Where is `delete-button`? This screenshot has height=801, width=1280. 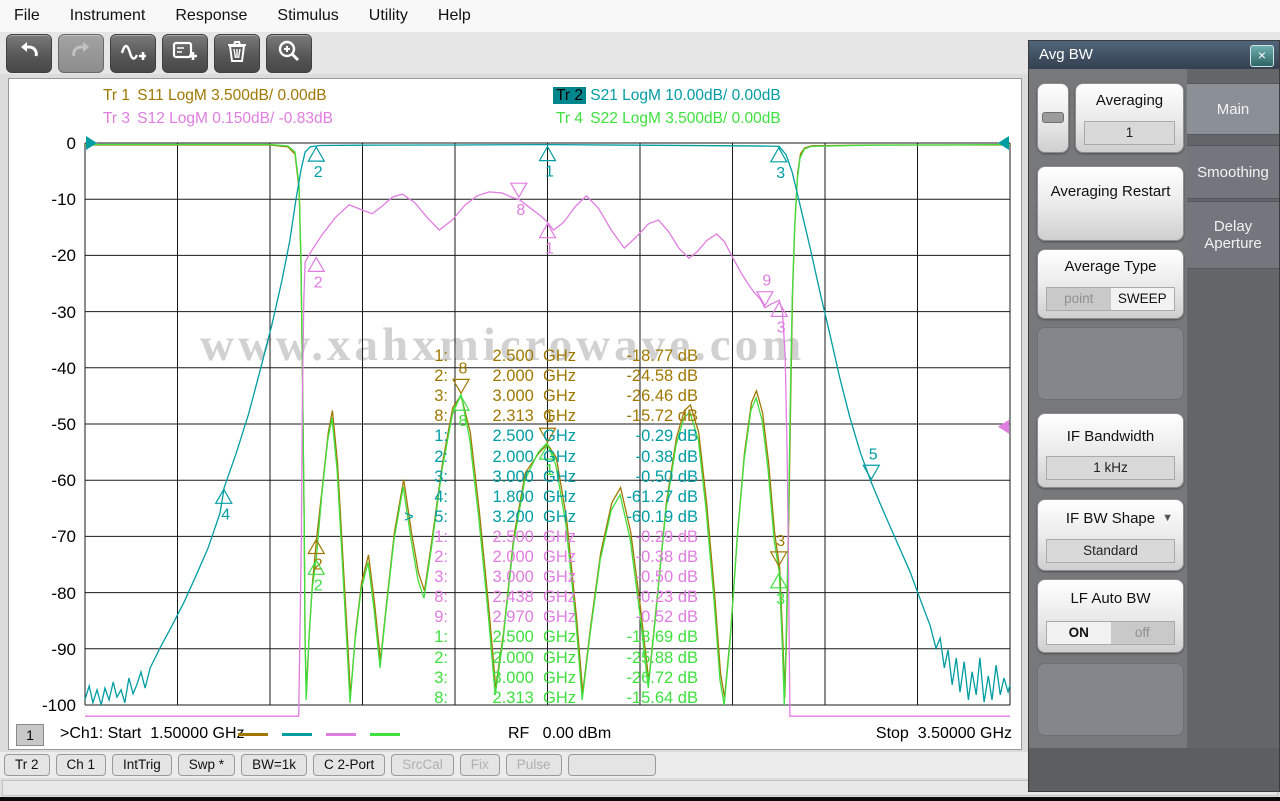 delete-button is located at coordinates (237, 53).